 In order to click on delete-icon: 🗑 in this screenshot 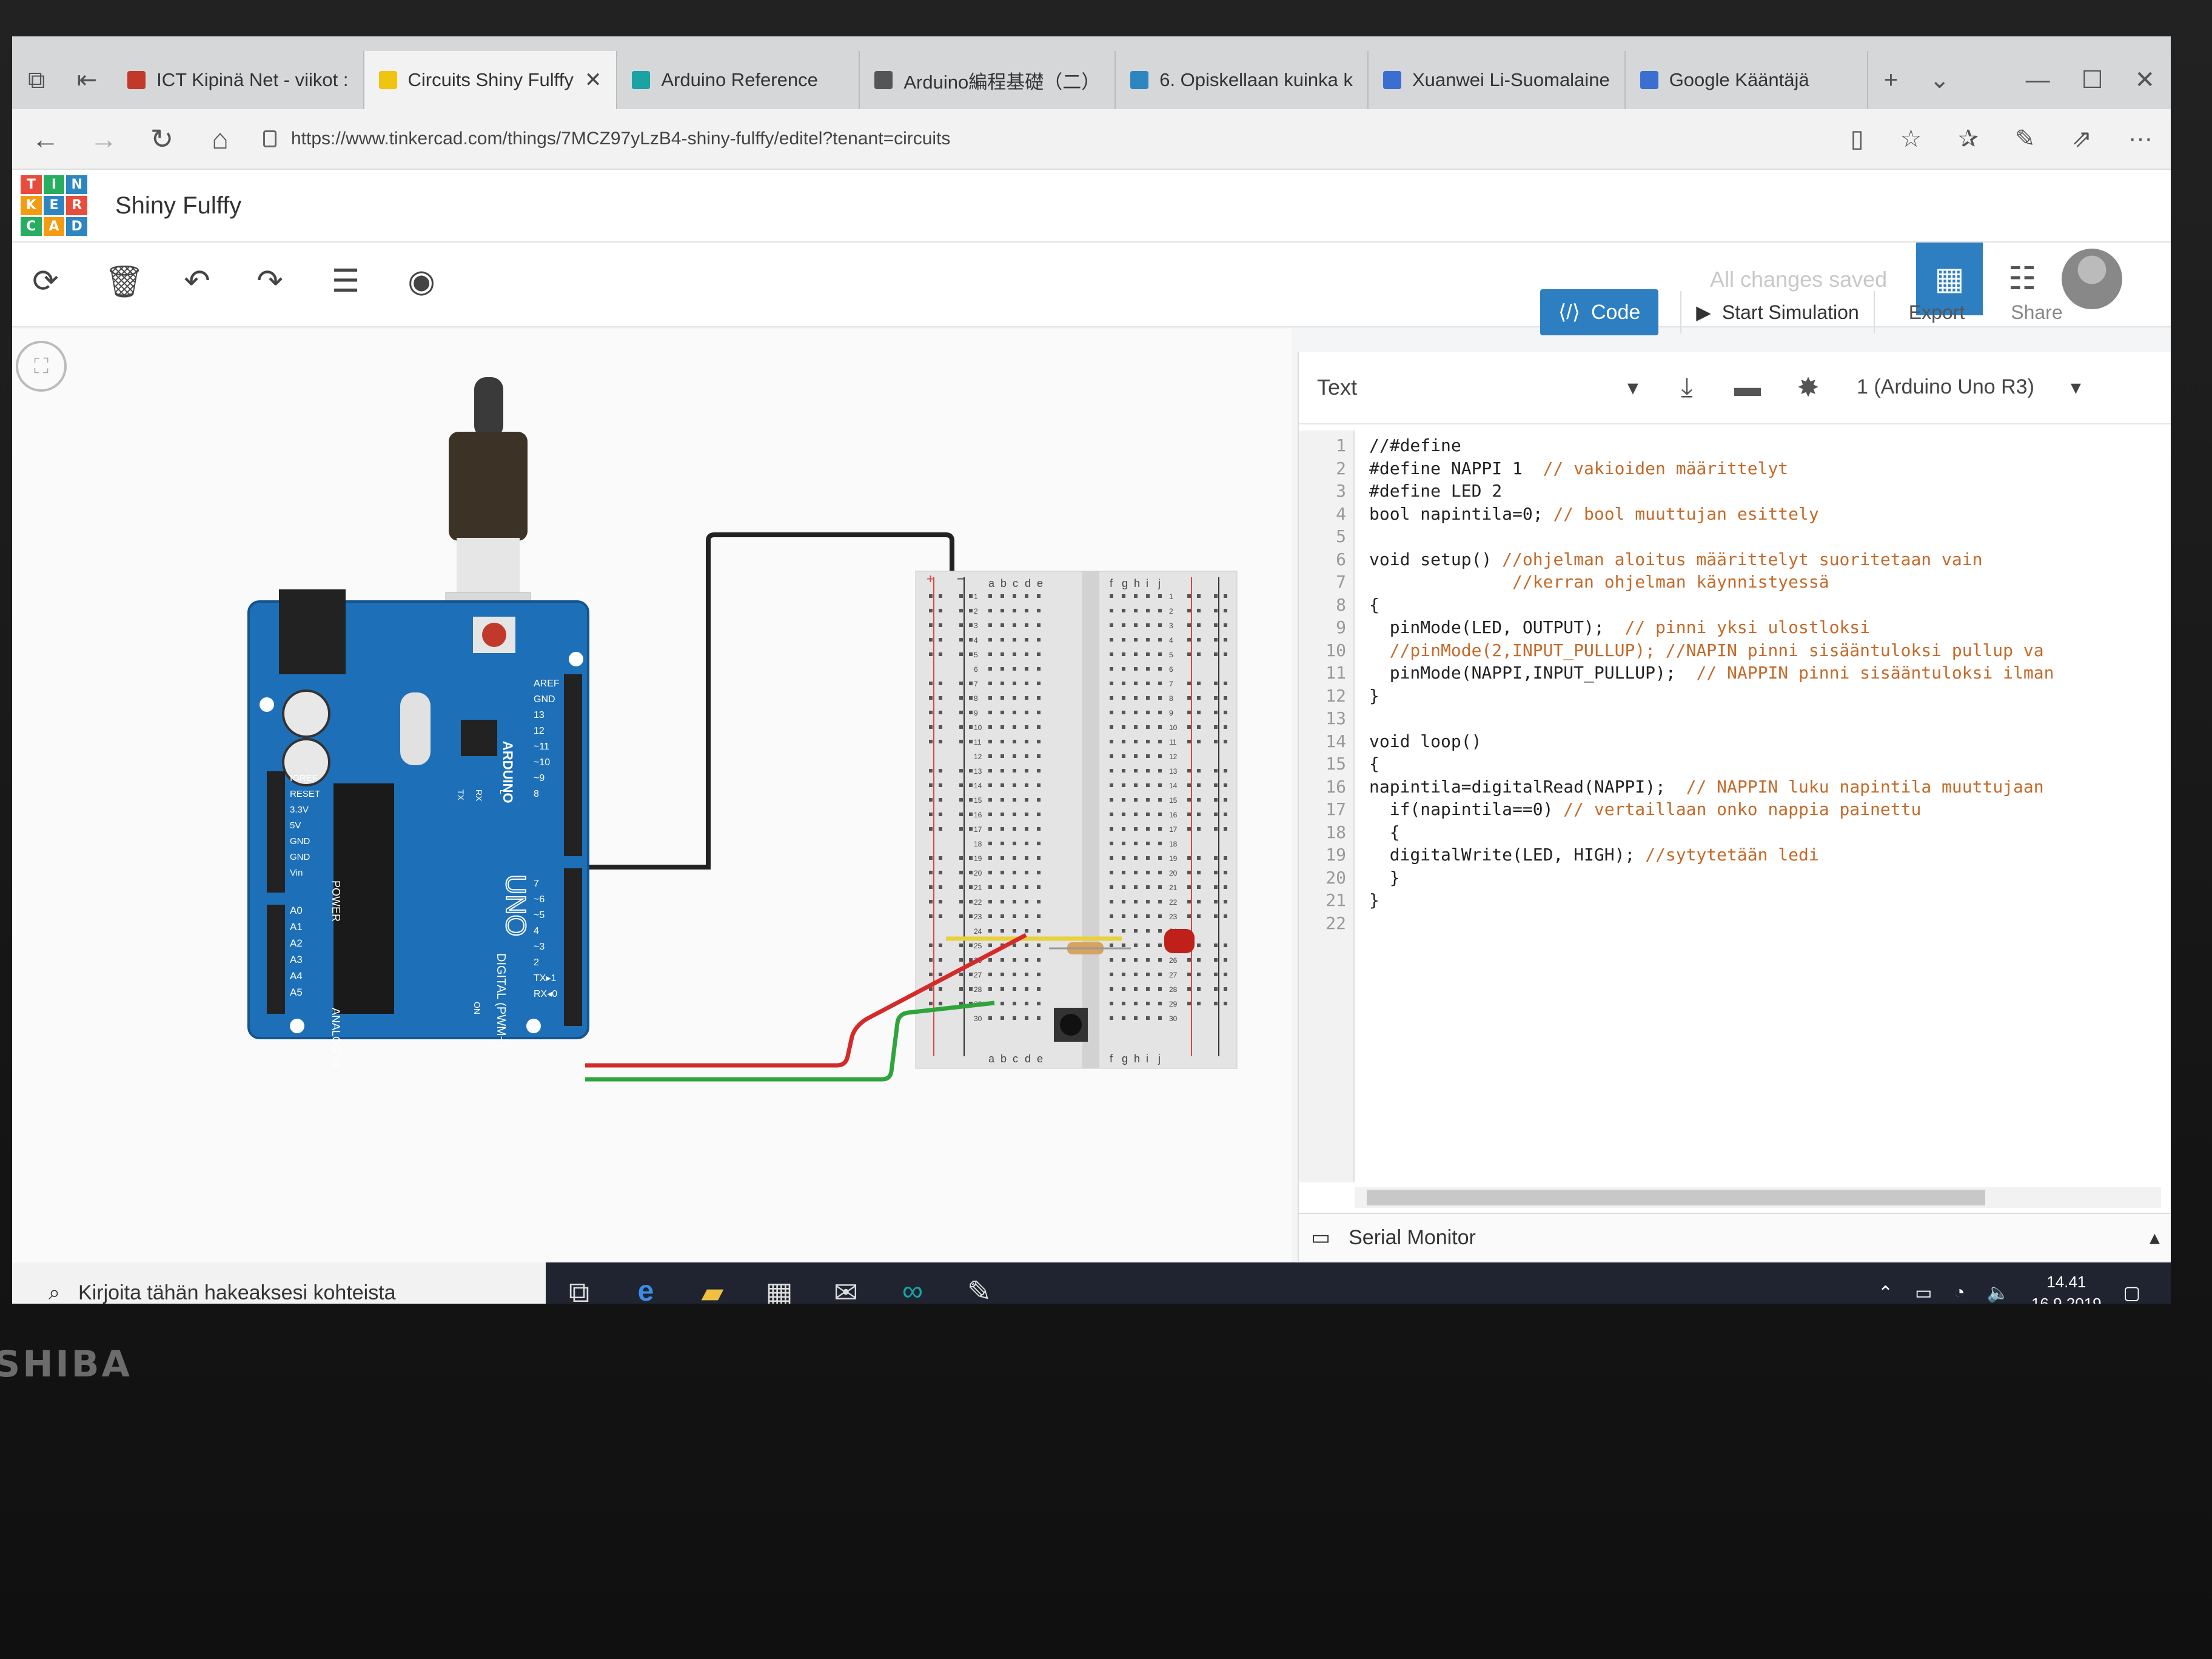, I will do `click(125, 281)`.